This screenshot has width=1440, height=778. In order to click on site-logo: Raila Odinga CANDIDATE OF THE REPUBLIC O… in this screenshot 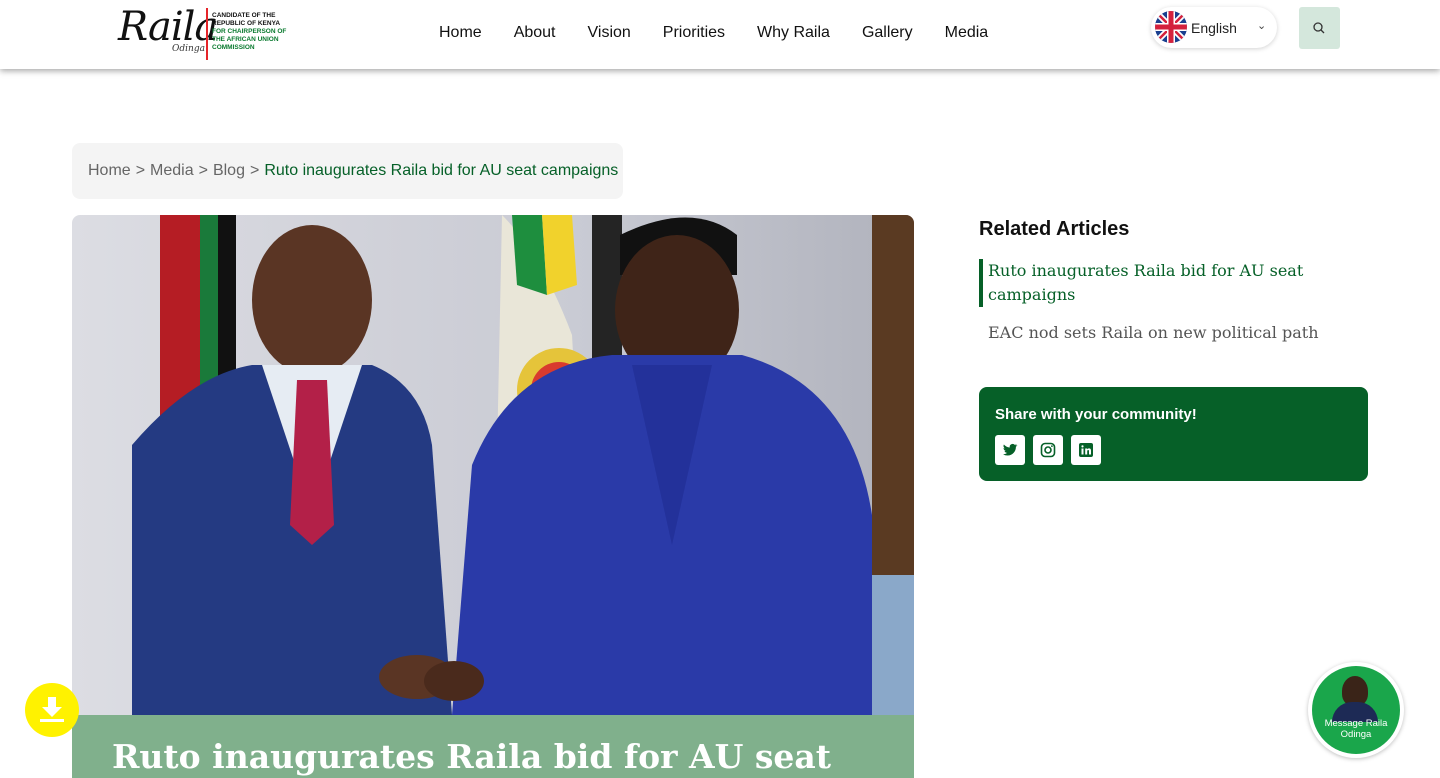, I will do `click(203, 34)`.